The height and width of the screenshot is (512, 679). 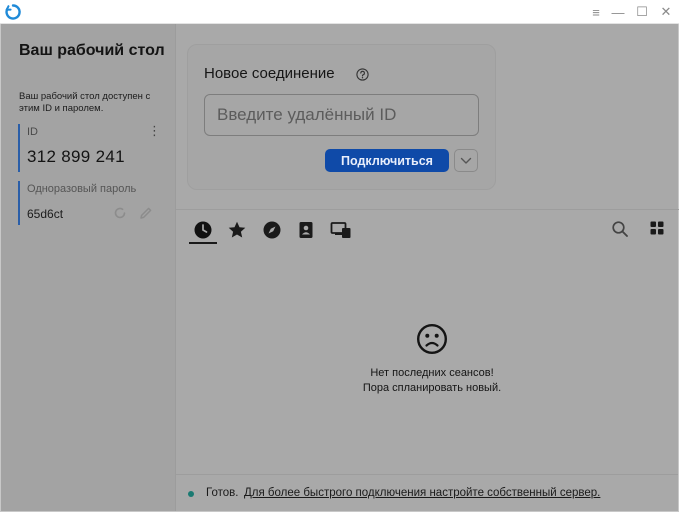 I want to click on minimize-button: —, so click(x=618, y=12).